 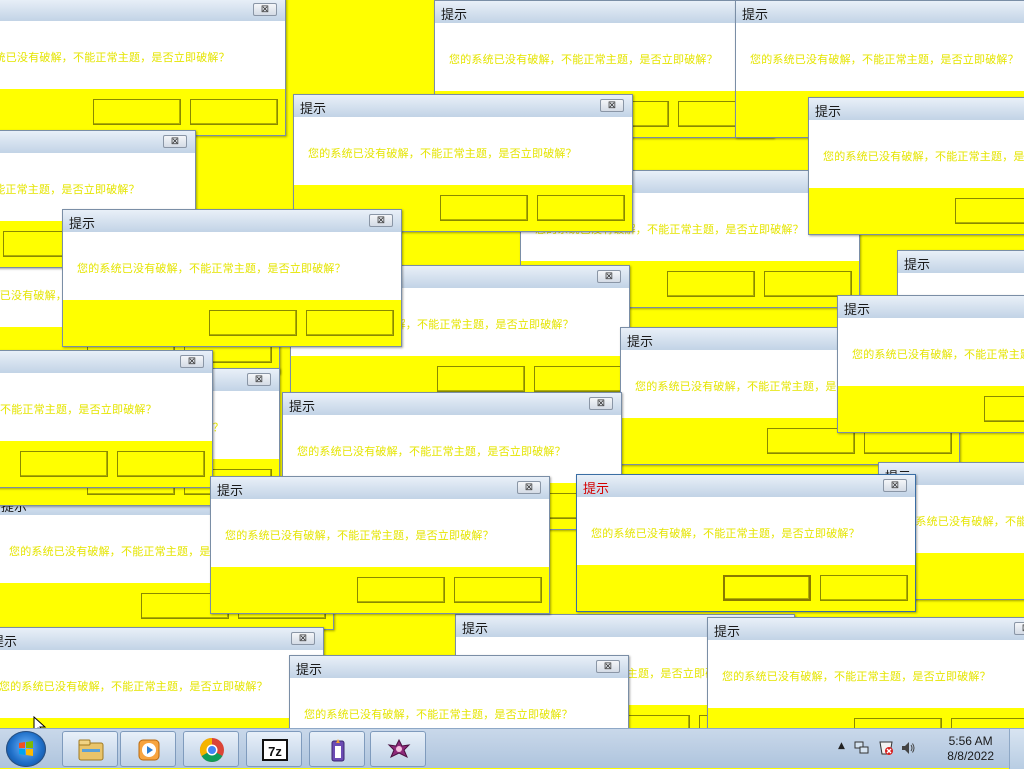 I want to click on app-icon, so click(x=338, y=750).